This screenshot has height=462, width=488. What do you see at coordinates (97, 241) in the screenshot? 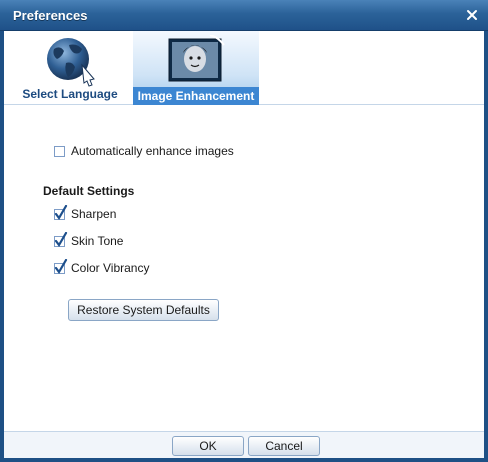
I see `skin-tone-label: Skin Tone` at bounding box center [97, 241].